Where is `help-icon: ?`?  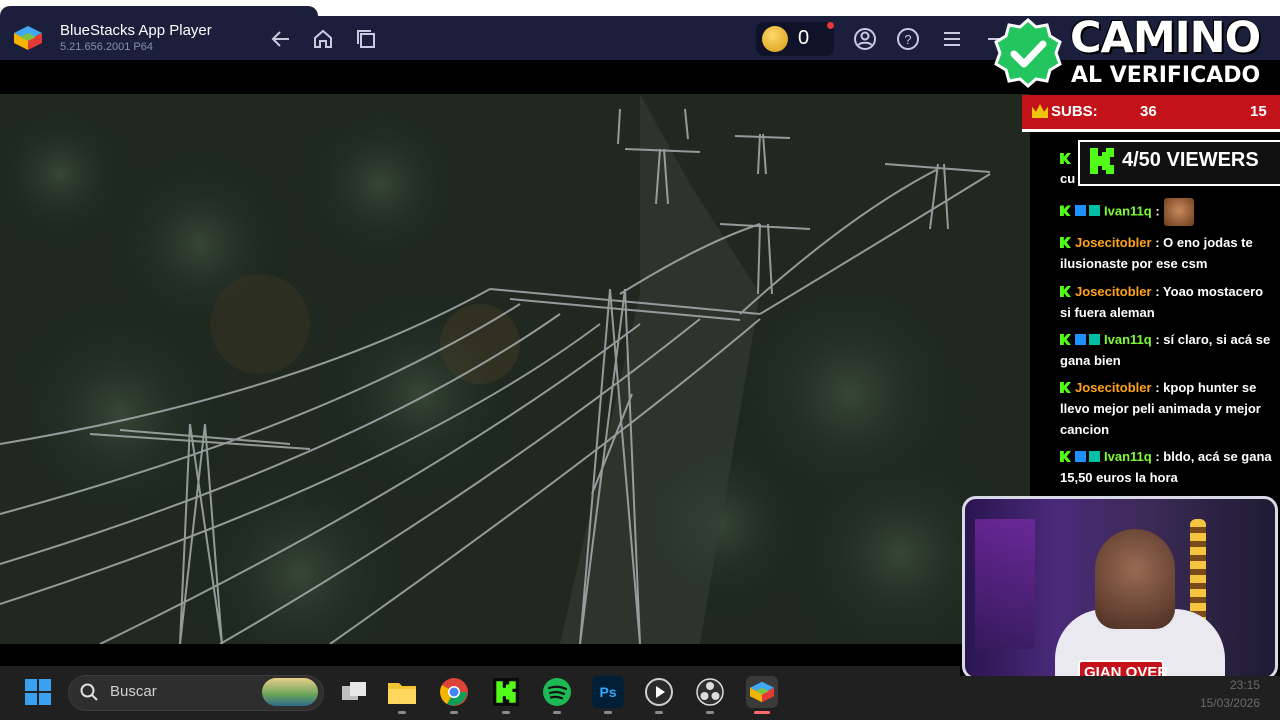
help-icon: ? is located at coordinates (908, 39).